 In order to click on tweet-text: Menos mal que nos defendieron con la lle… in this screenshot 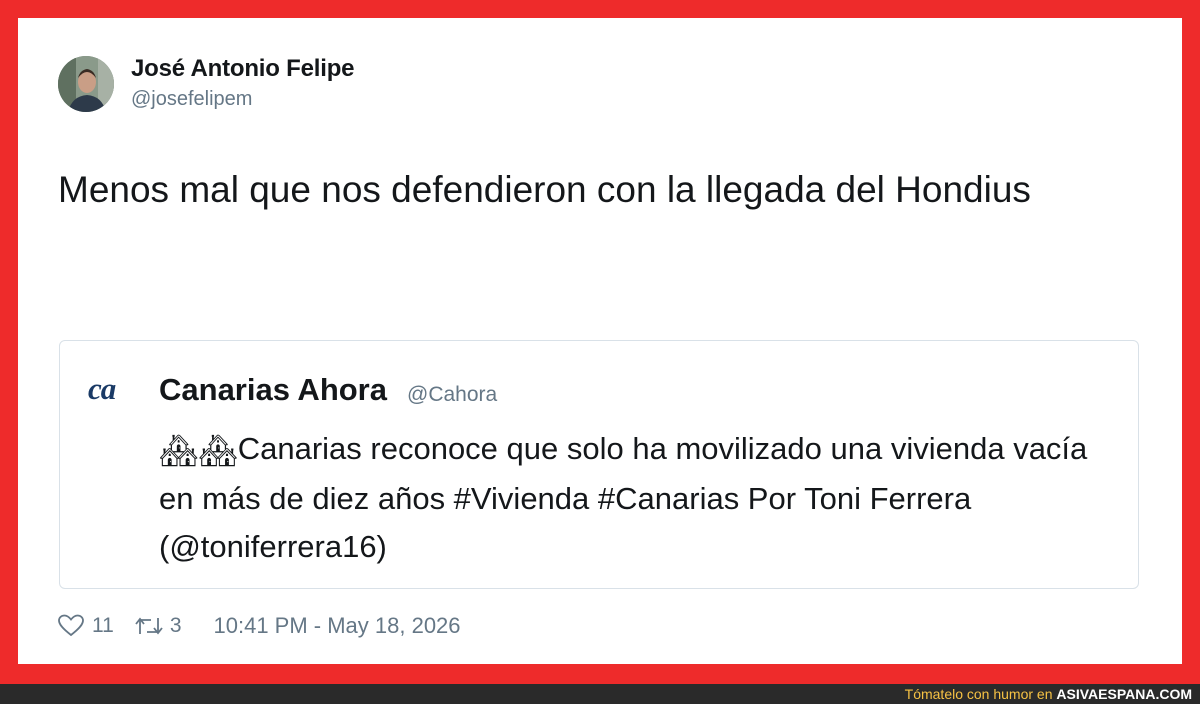, I will do `click(544, 189)`.